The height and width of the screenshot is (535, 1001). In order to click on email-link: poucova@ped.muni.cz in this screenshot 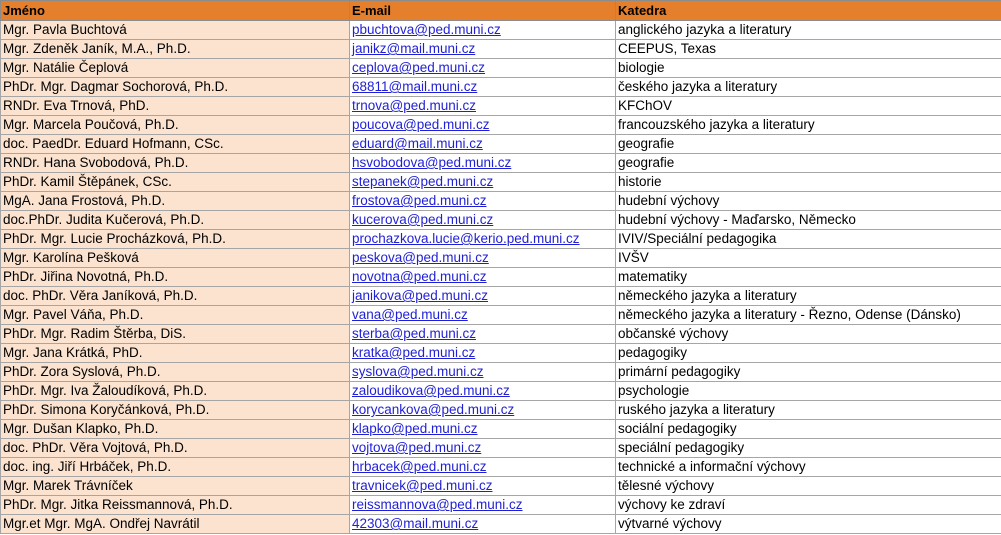, I will do `click(421, 124)`.